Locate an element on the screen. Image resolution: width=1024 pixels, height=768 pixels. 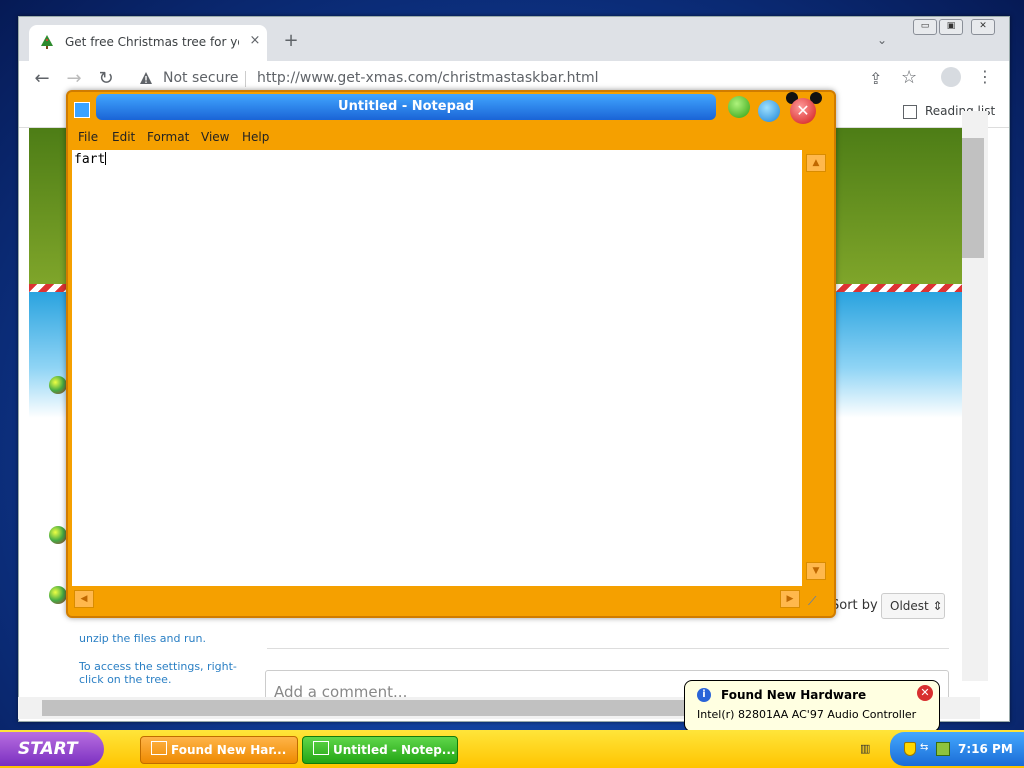
notepad-app-icon is located at coordinates (82, 110).